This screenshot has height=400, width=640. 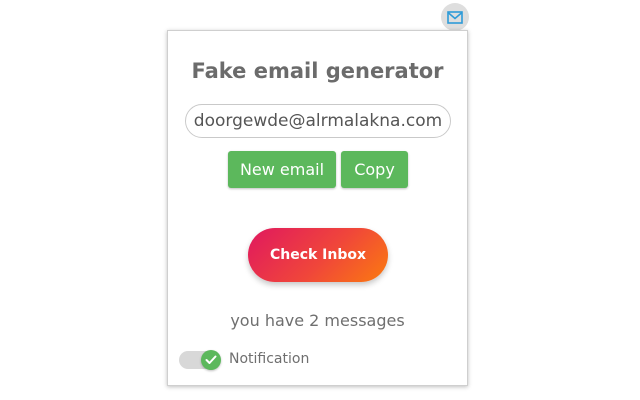 What do you see at coordinates (318, 121) in the screenshot?
I see `email-field` at bounding box center [318, 121].